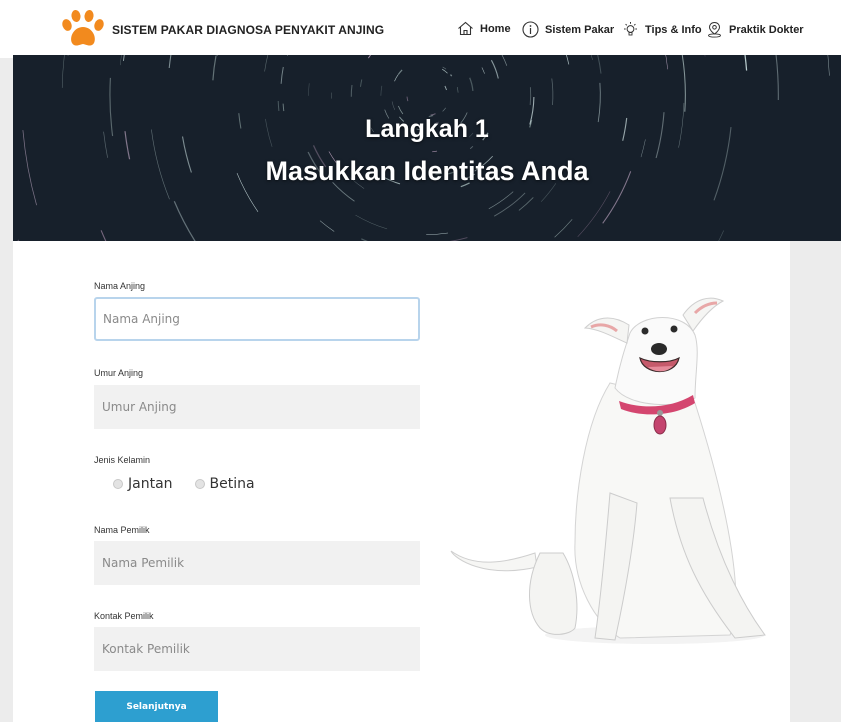  Describe the element at coordinates (120, 286) in the screenshot. I see `dog-name-label: Nama Anjing` at that location.